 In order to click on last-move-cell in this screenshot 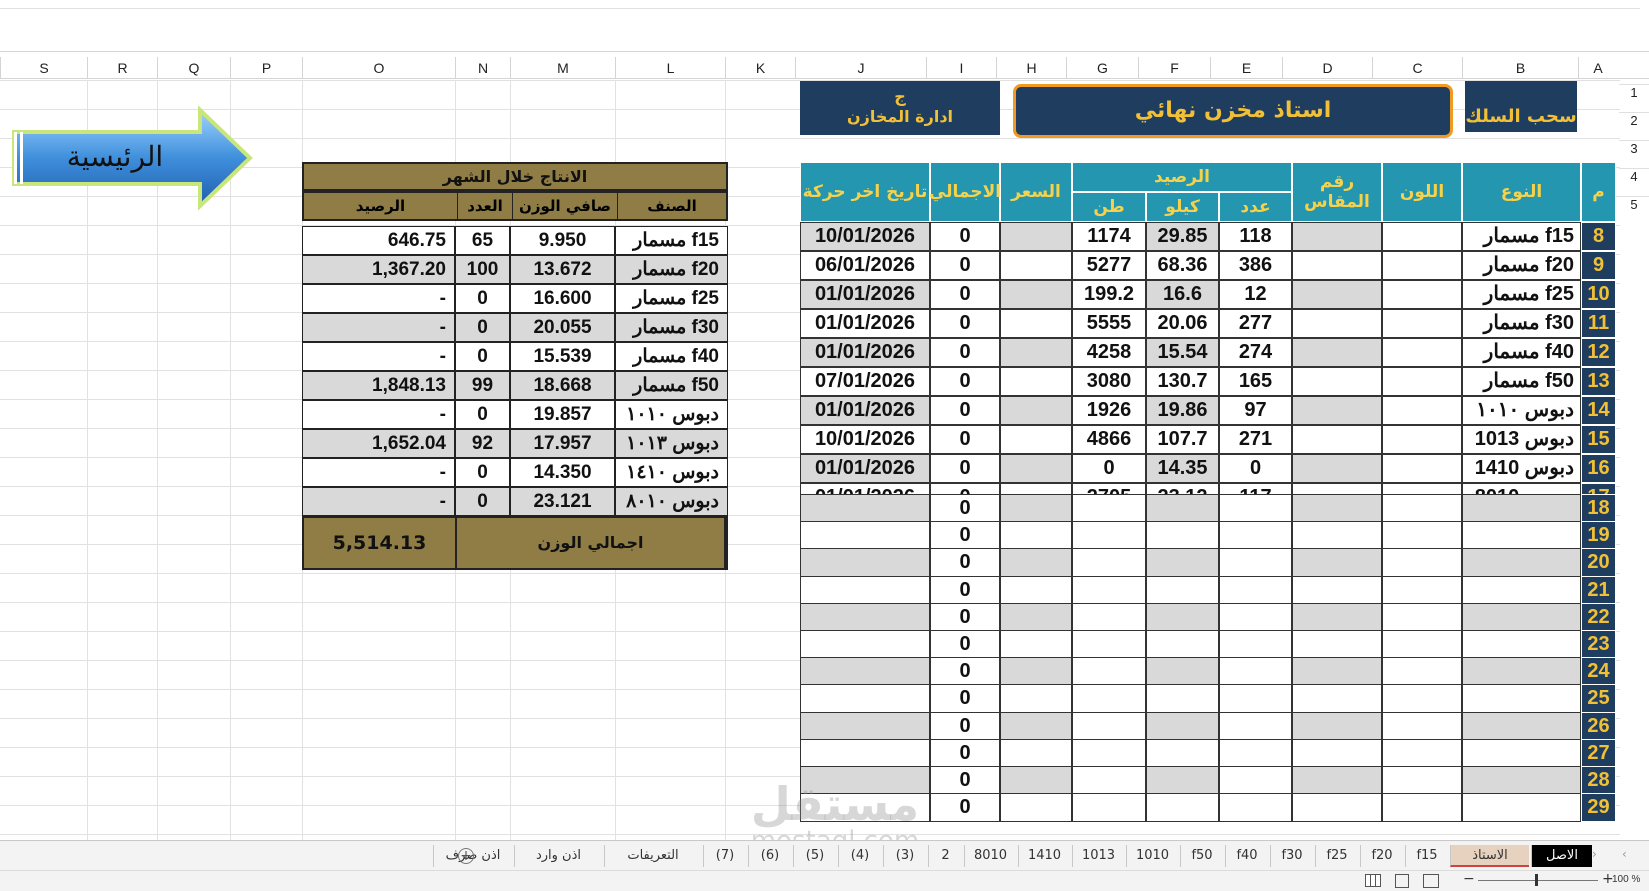, I will do `click(865, 644)`.